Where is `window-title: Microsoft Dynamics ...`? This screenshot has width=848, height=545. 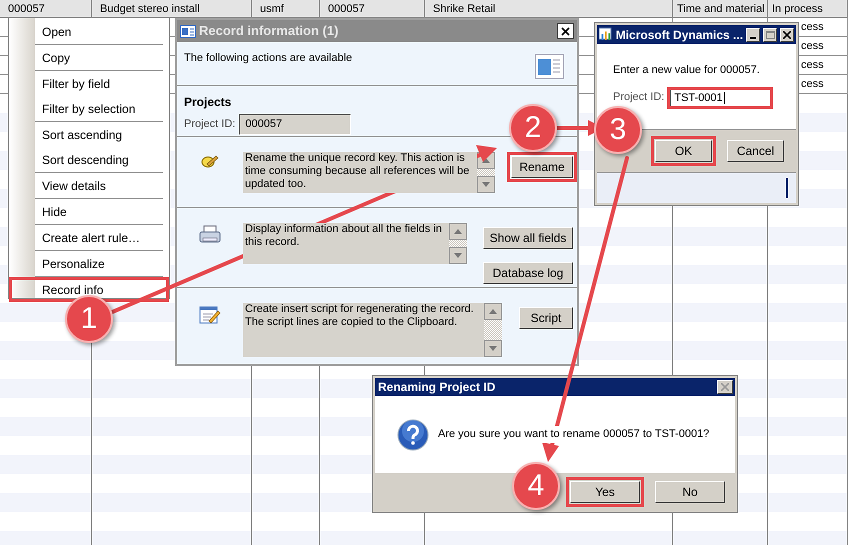 window-title: Microsoft Dynamics ... is located at coordinates (680, 35).